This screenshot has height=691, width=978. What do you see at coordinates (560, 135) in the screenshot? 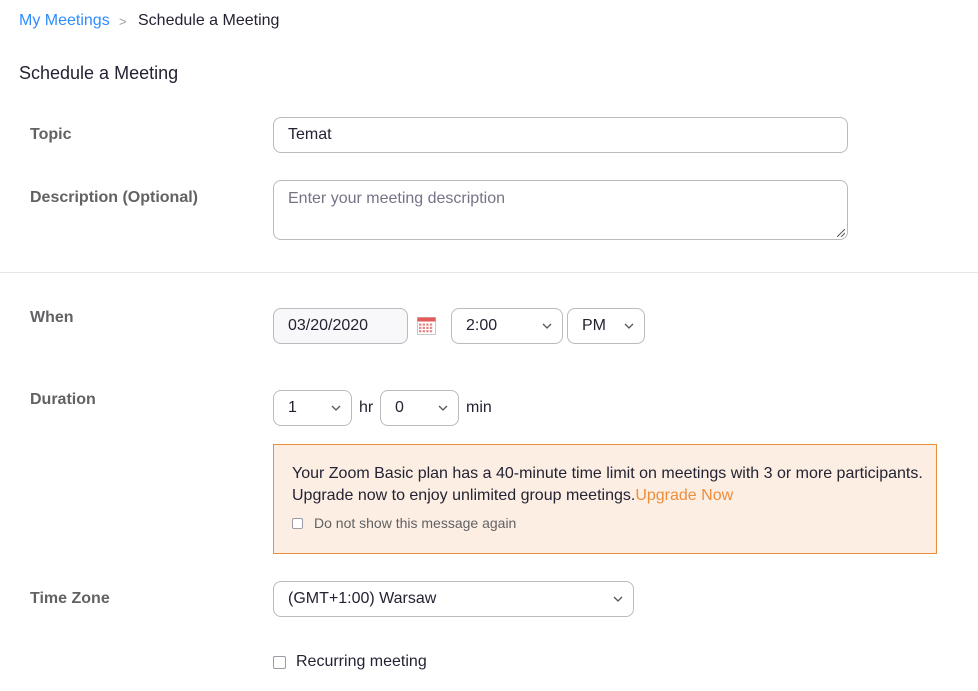
I see `topic-input` at bounding box center [560, 135].